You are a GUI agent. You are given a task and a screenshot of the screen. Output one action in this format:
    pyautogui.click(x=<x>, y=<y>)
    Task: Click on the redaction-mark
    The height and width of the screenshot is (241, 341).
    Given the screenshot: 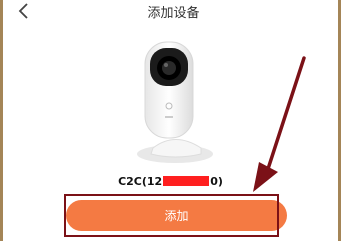 What is the action you would take?
    pyautogui.click(x=186, y=181)
    